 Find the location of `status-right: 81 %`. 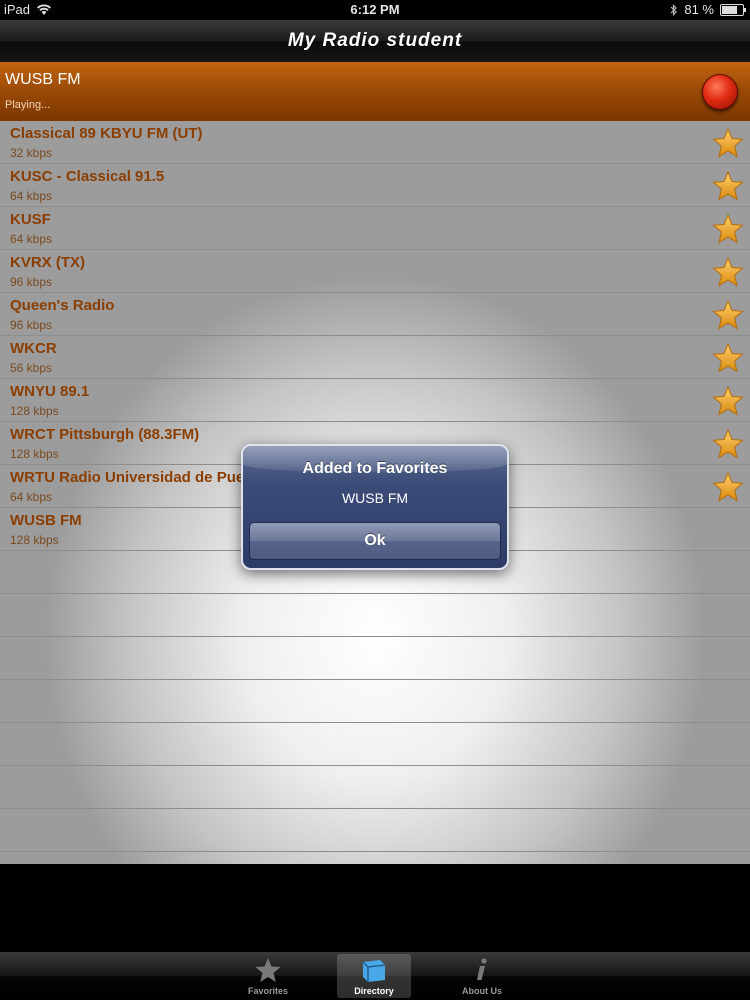

status-right: 81 % is located at coordinates (708, 9).